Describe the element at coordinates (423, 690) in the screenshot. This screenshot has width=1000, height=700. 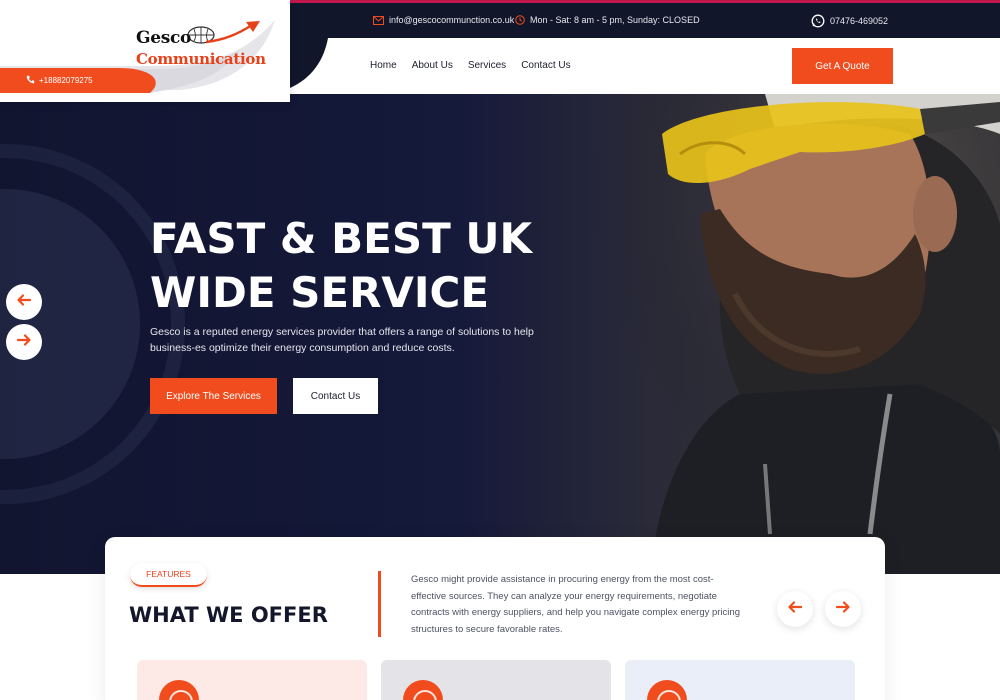
I see `power-icon` at that location.